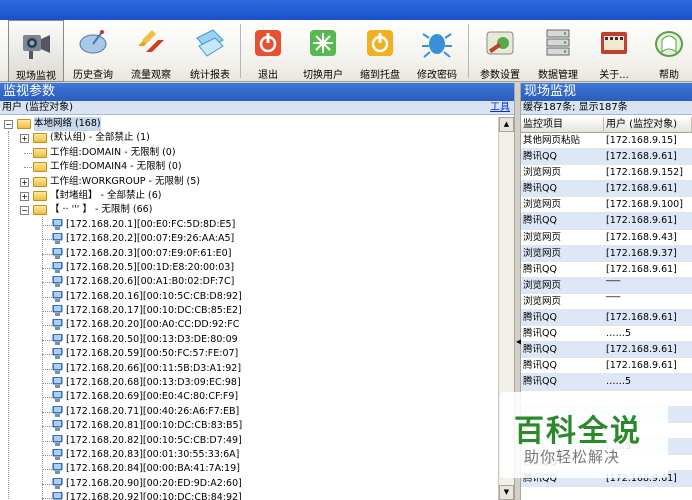  I want to click on tree-item-label: [172.168.20.20][00:A0:CC:DD:92:FC, so click(153, 325).